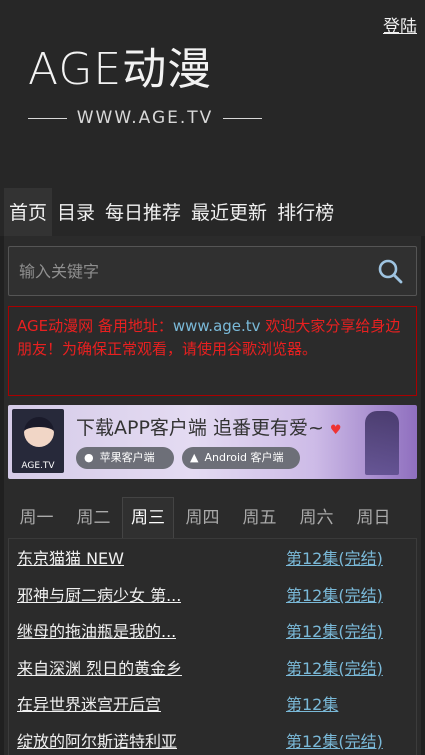 The width and height of the screenshot is (425, 755). I want to click on weekday-tabs: 周一 周二 周三 周四 周五 周六 周日, so click(212, 518).